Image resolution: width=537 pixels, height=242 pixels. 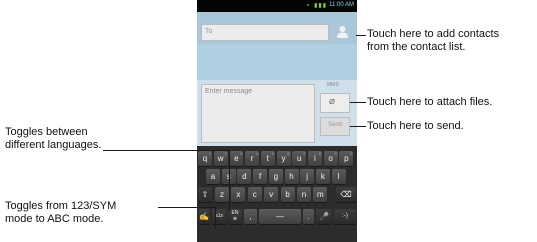 I want to click on mms-indicator: MMS, so click(x=333, y=85).